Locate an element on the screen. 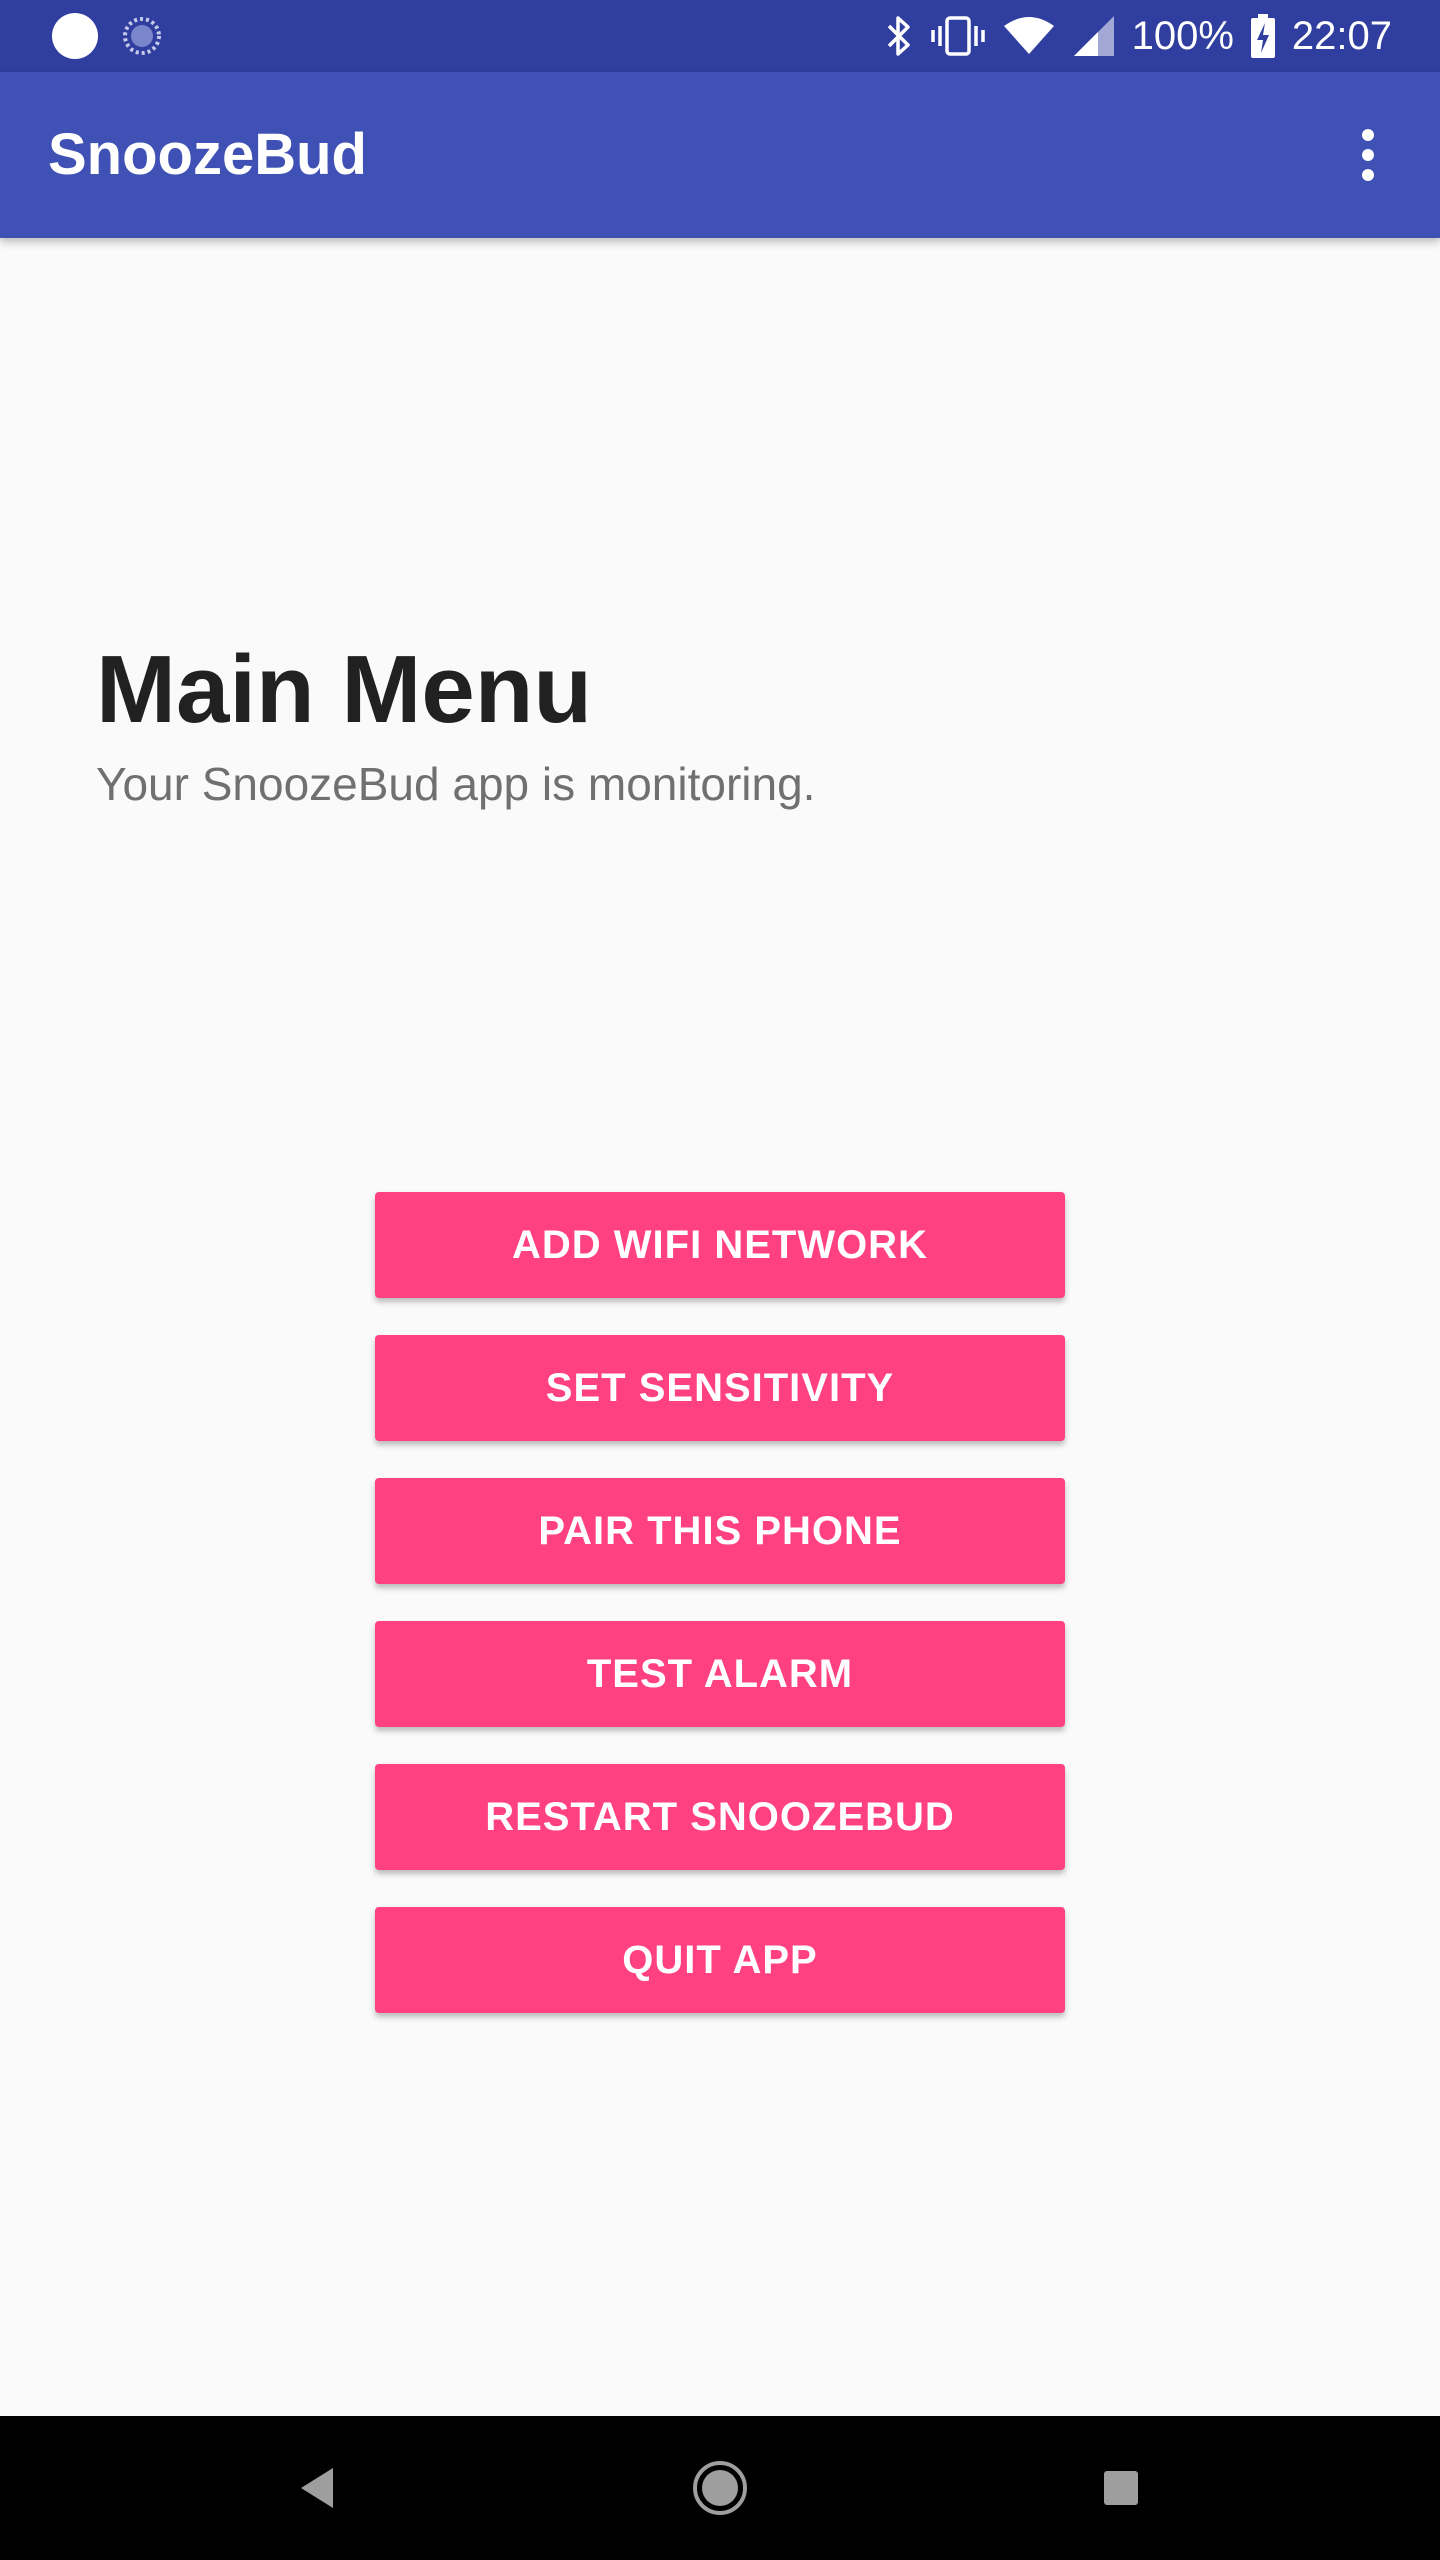  app-bar: SnoozeBud is located at coordinates (720, 155).